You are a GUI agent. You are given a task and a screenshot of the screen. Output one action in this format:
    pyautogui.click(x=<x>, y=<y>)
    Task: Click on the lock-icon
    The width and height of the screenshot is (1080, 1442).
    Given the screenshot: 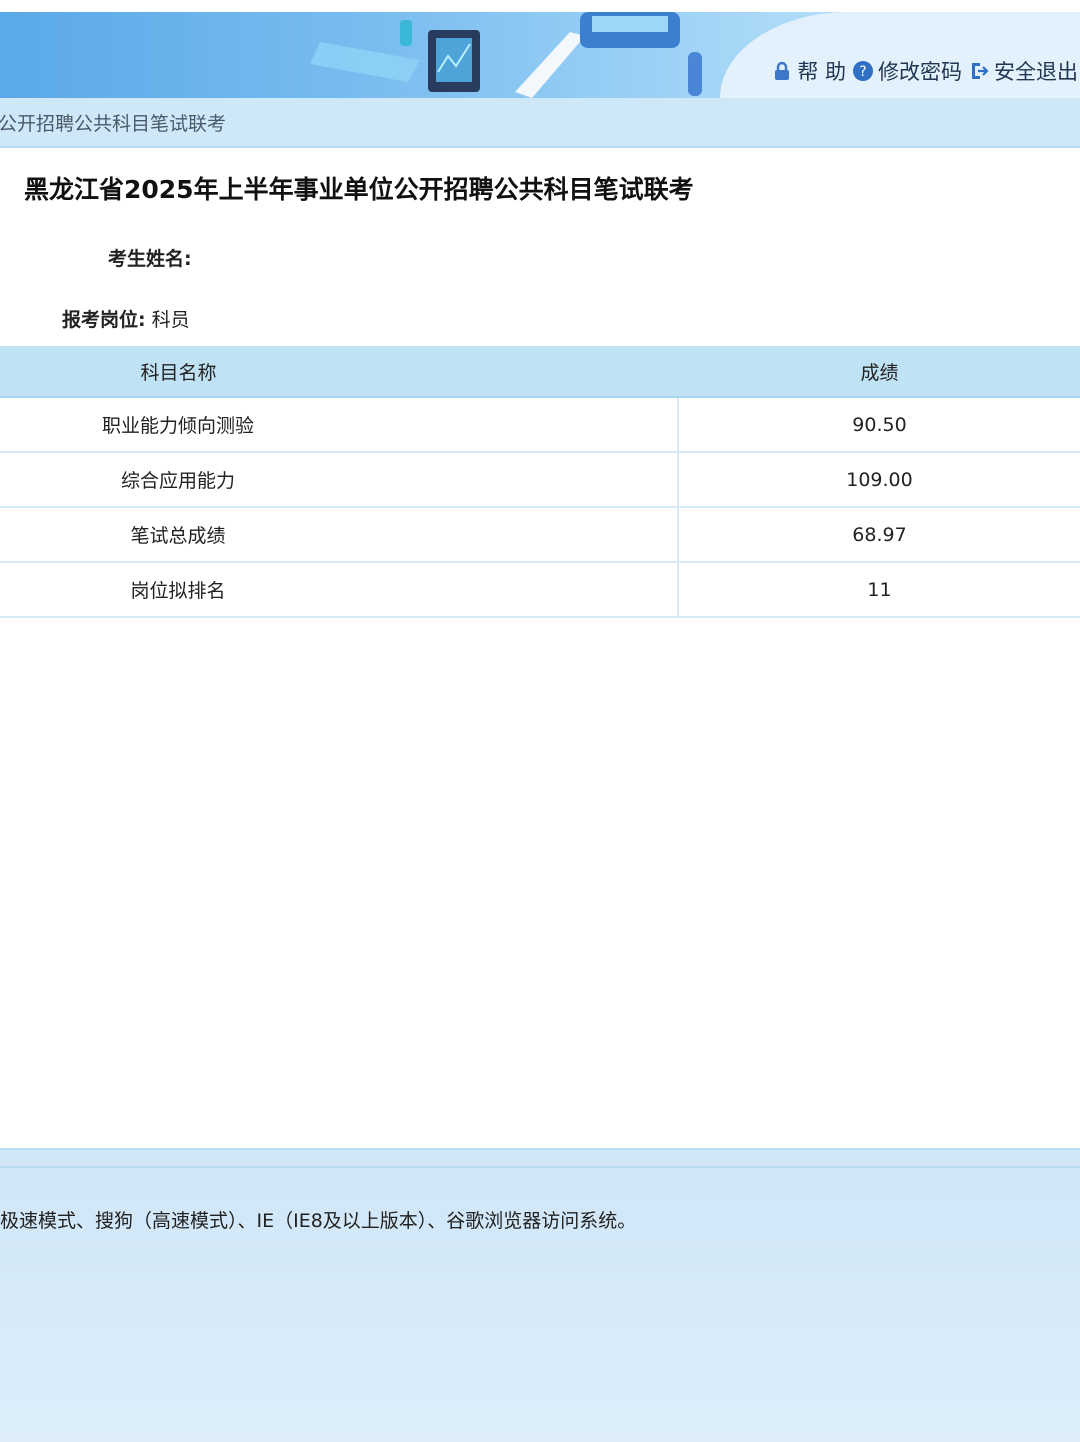 What is the action you would take?
    pyautogui.click(x=782, y=70)
    